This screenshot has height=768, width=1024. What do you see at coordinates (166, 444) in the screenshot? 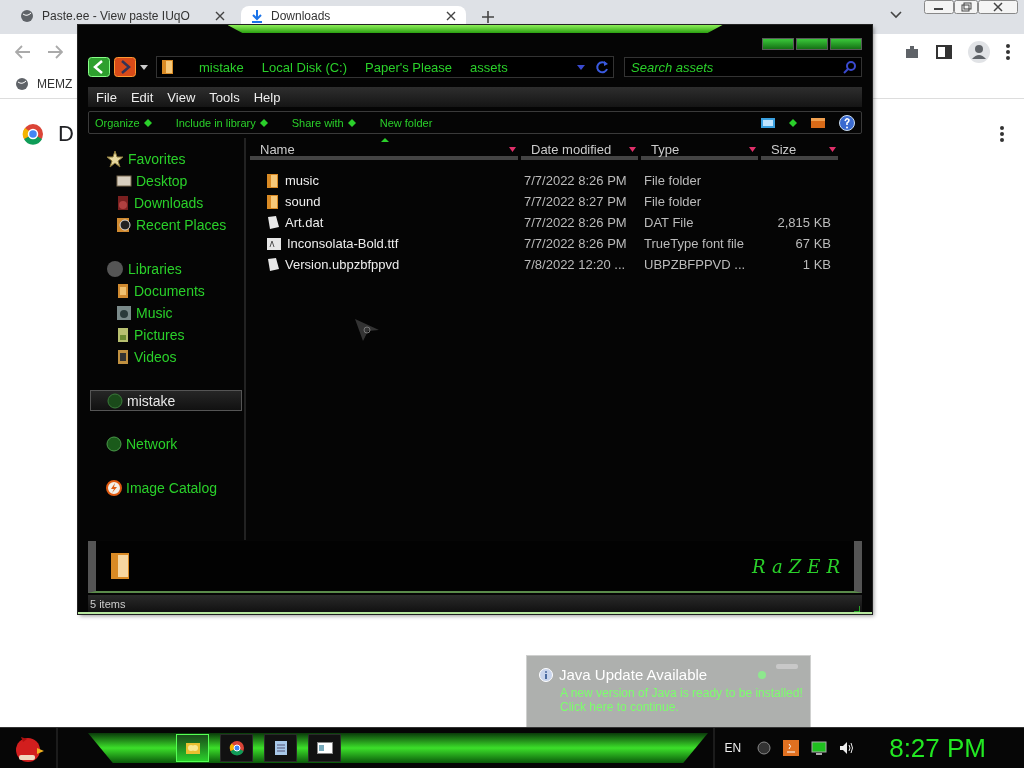
I see `nav-item: Network` at bounding box center [166, 444].